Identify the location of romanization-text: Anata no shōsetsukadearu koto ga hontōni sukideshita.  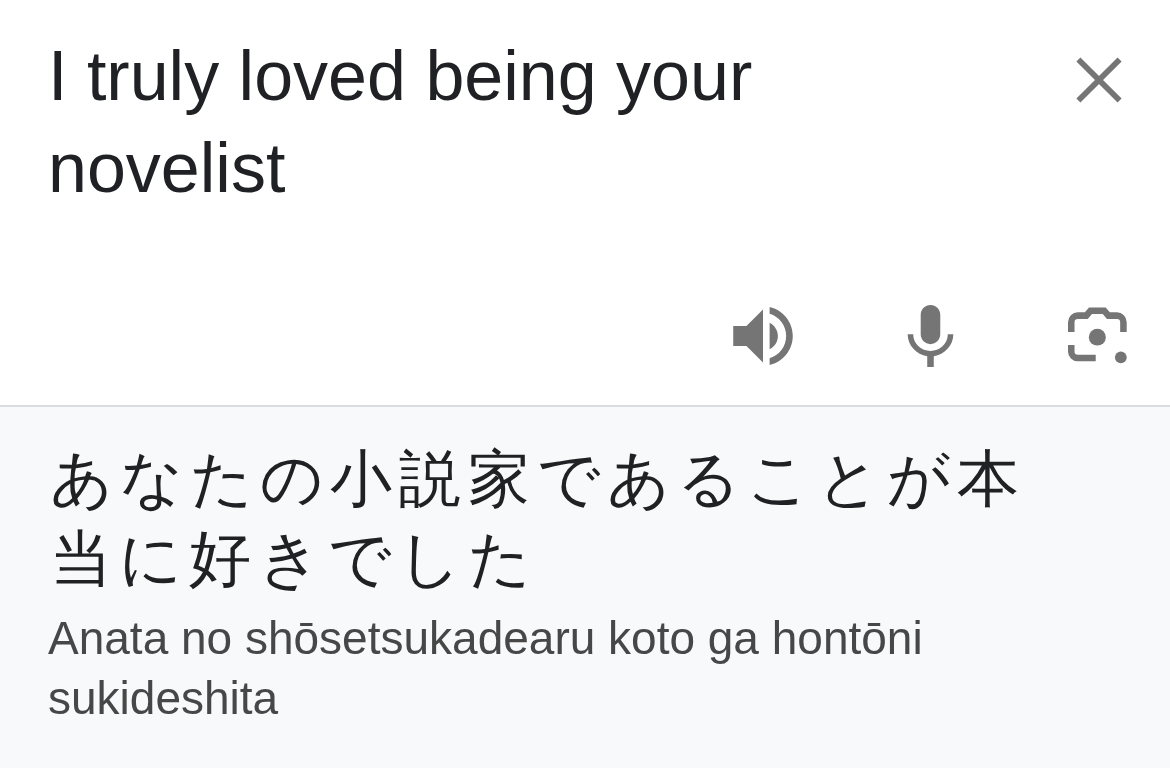
(486, 668).